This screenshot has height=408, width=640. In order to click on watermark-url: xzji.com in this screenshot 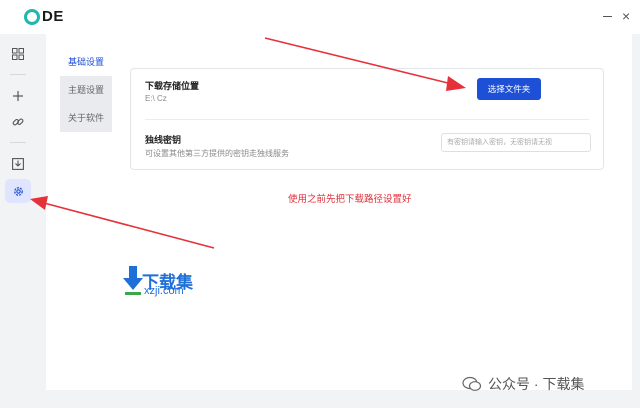, I will do `click(164, 291)`.